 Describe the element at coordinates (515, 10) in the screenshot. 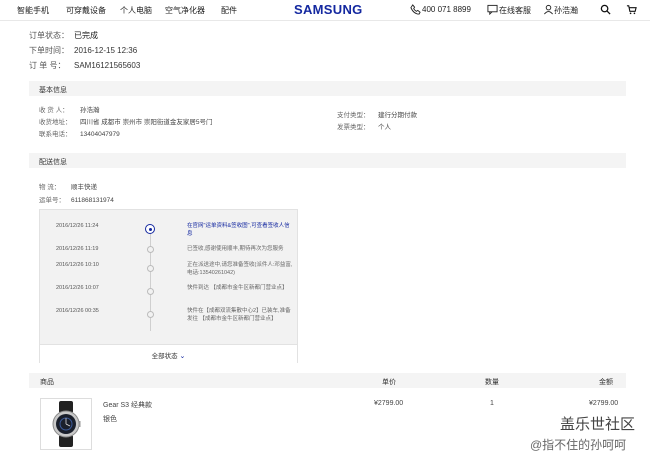

I see `online-service-link: 在线客服` at that location.